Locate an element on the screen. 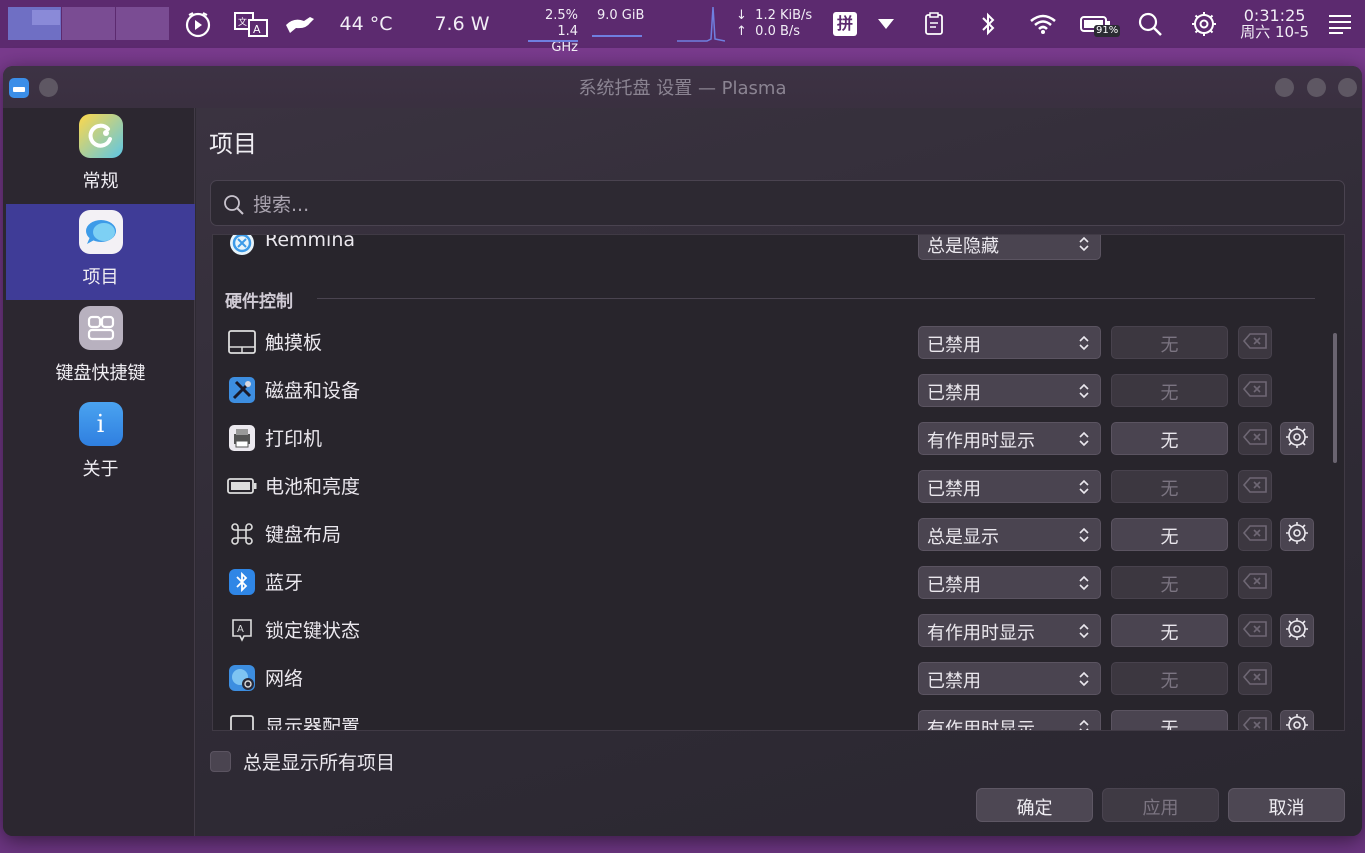  wifi-icon is located at coordinates (1043, 24).